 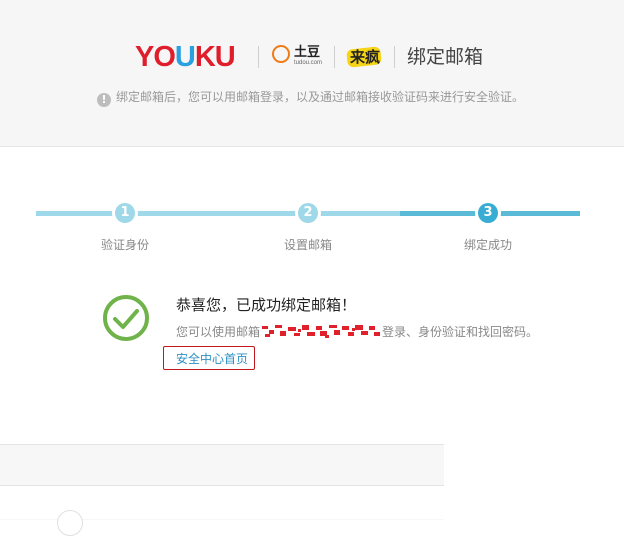 I want to click on tudou-domain-text: tudou.com, so click(x=308, y=63).